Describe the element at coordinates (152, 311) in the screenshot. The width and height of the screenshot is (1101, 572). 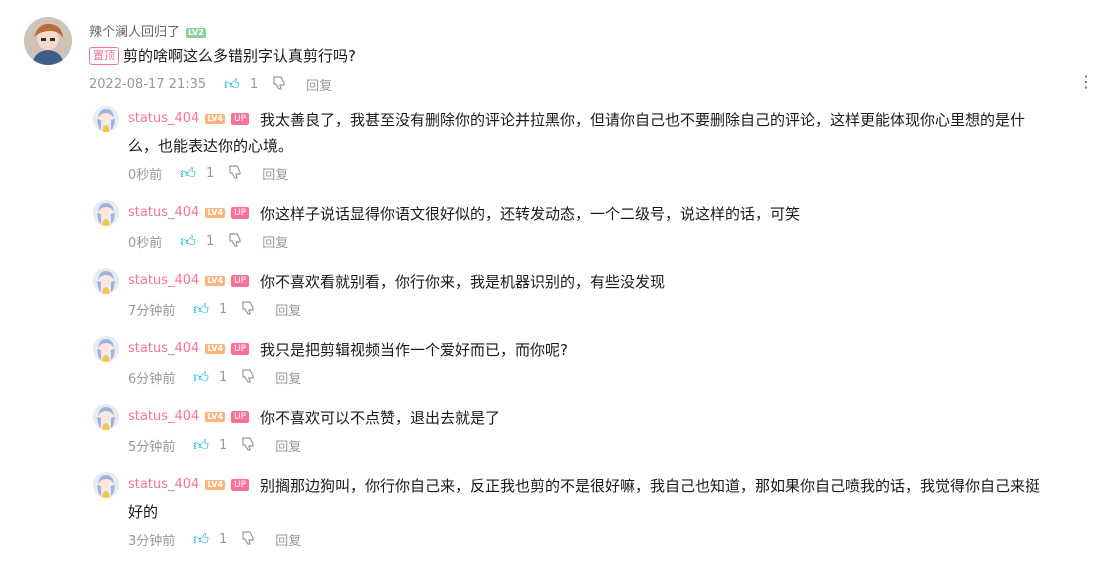
I see `comment-time: 7分钟前` at that location.